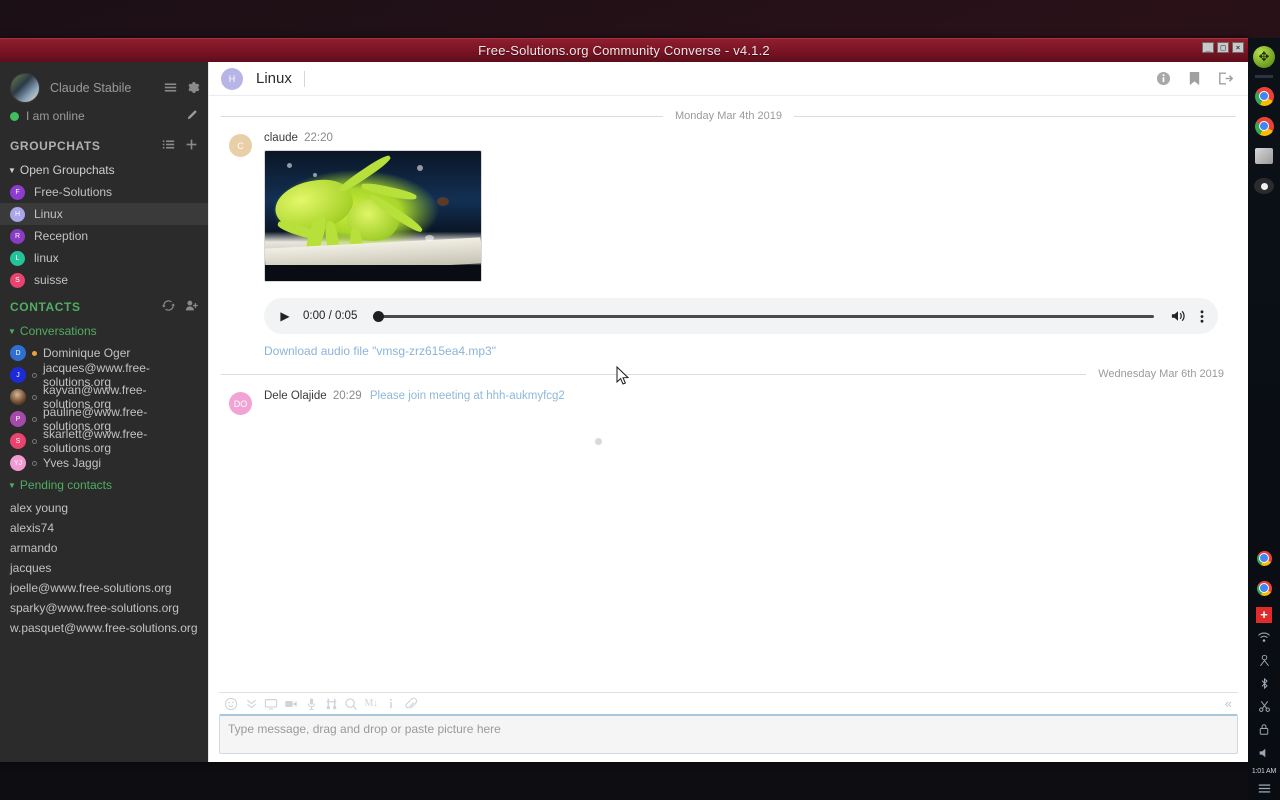 The width and height of the screenshot is (1280, 800). I want to click on list-icon, so click(168, 145).